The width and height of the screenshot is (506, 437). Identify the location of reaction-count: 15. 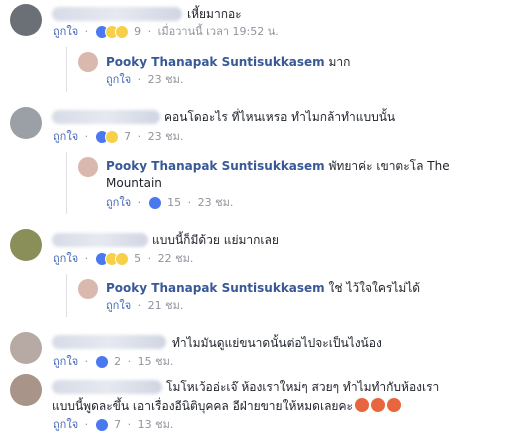
(174, 202).